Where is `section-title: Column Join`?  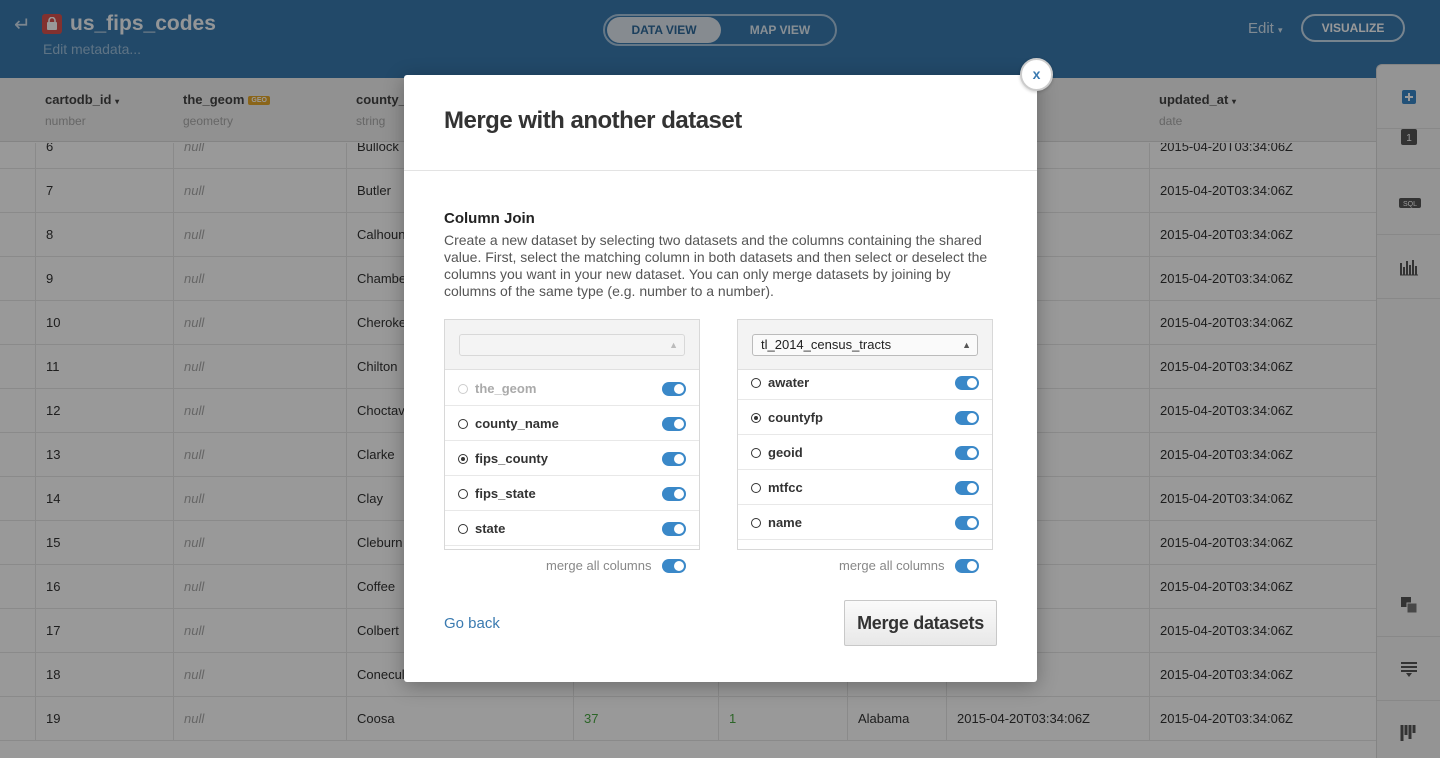
section-title: Column Join is located at coordinates (489, 218).